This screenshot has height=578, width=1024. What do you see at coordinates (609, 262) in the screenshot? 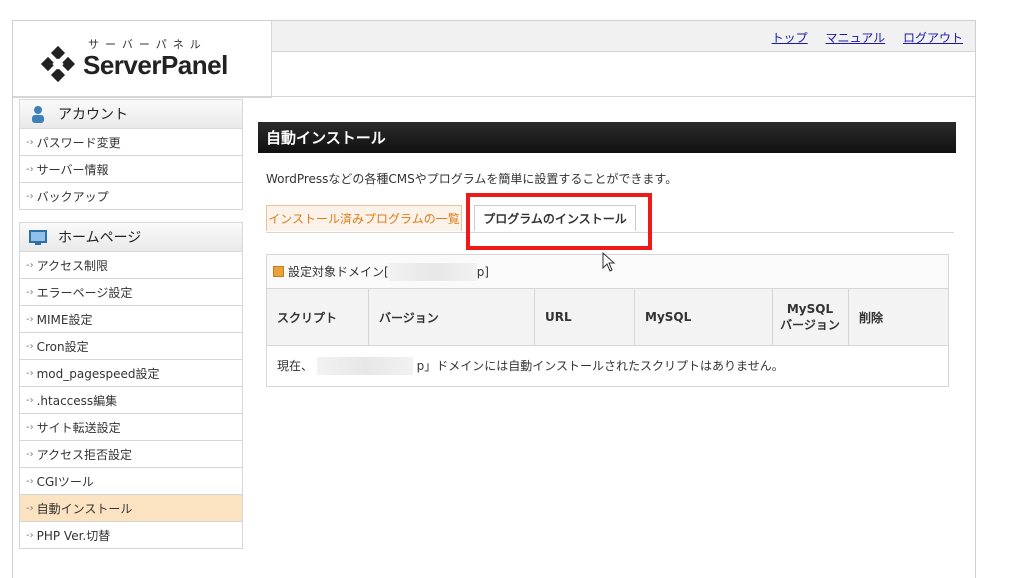
I see `mouse-cursor-icon` at bounding box center [609, 262].